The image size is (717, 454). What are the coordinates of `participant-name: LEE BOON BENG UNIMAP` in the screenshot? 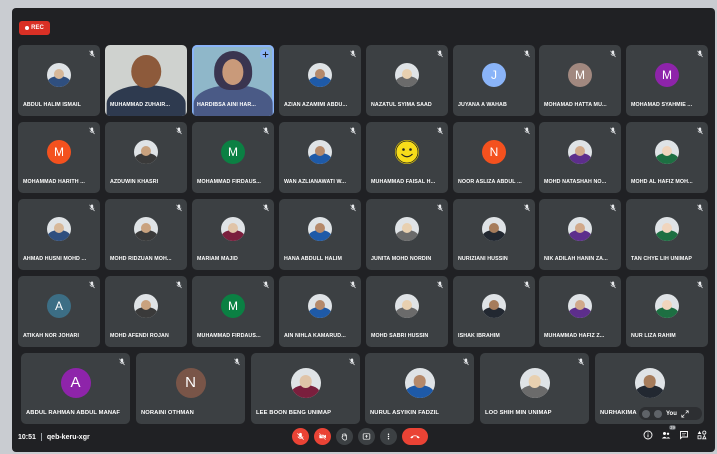 It's located at (294, 413).